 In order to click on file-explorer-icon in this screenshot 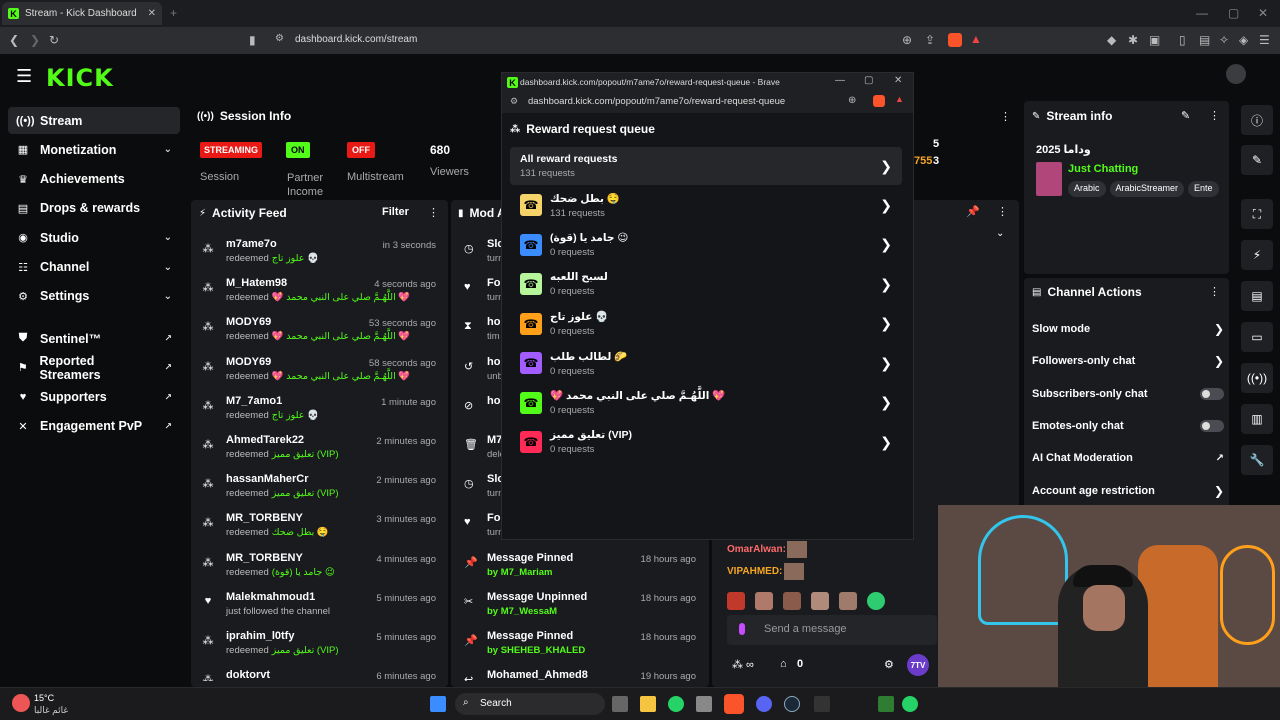, I will do `click(648, 704)`.